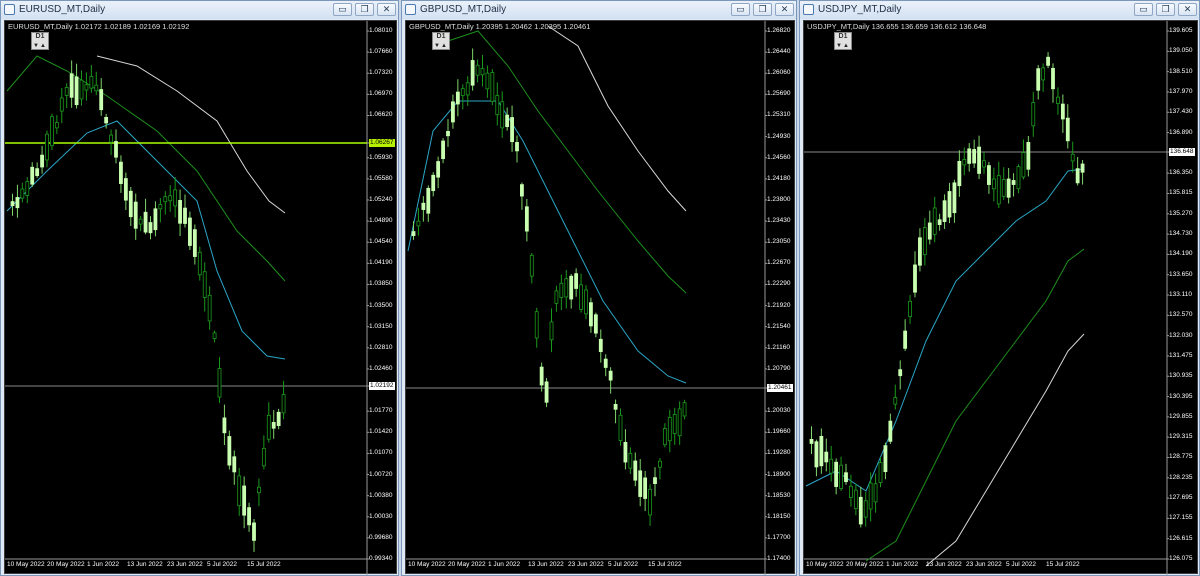 The width and height of the screenshot is (1200, 576). Describe the element at coordinates (381, 558) in the screenshot. I see `price-label: 0.99340` at that location.